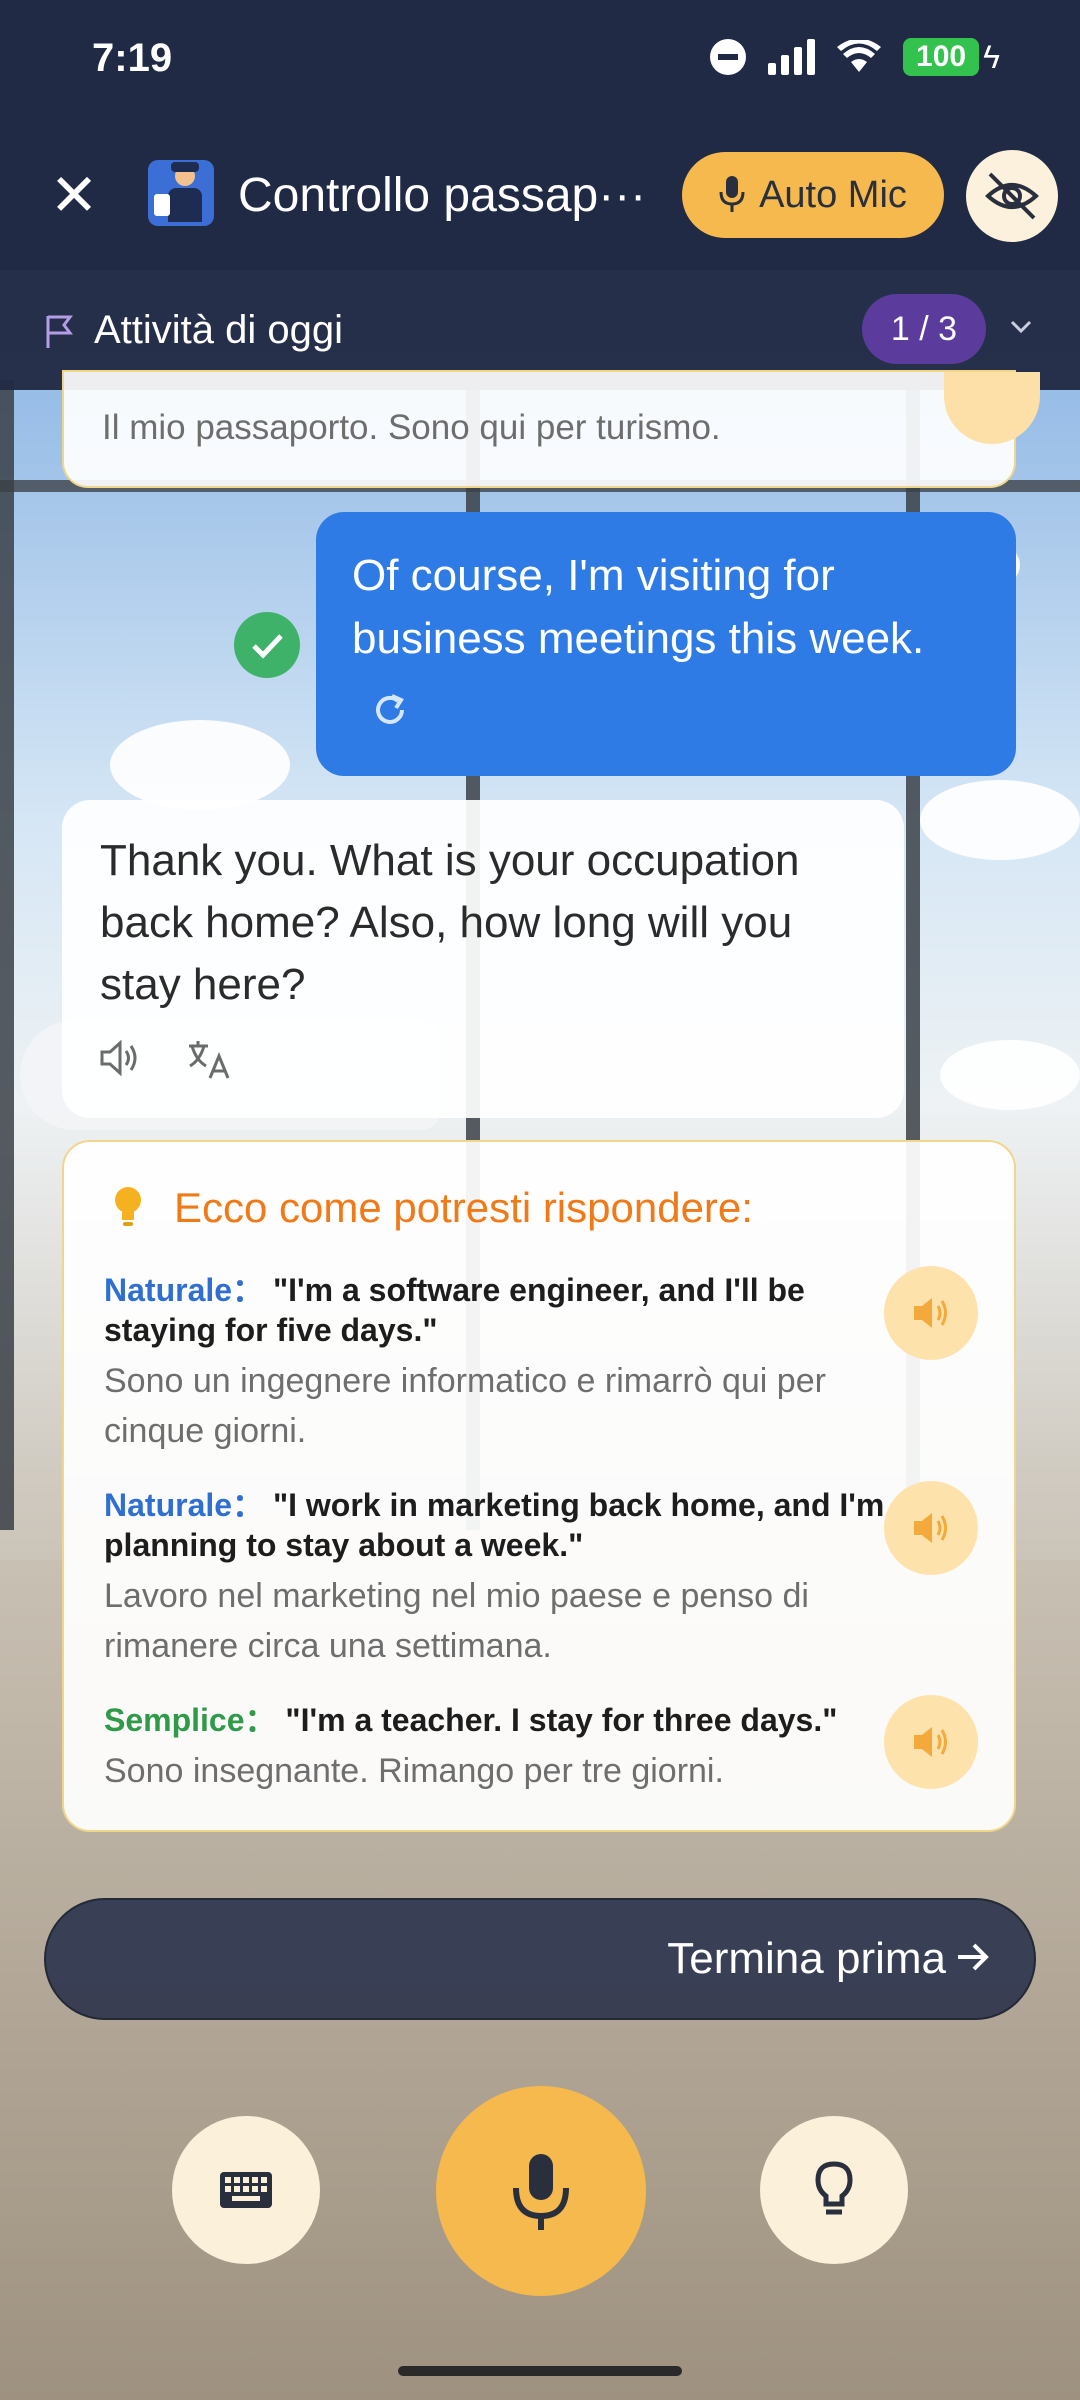 The image size is (1080, 2400). Describe the element at coordinates (190, 1720) in the screenshot. I see `reply-tag: Semplice：` at that location.